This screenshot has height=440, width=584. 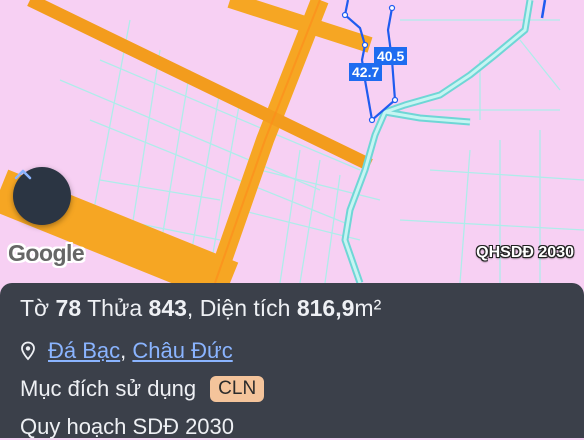 What do you see at coordinates (127, 426) in the screenshot?
I see `planning-label: Quy hoạch SDĐ 2030` at bounding box center [127, 426].